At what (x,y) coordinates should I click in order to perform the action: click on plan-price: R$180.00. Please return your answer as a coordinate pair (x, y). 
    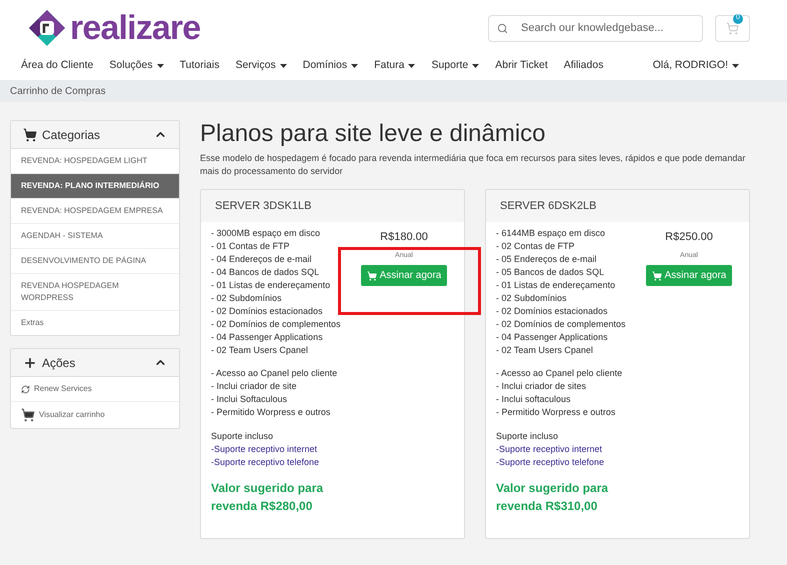
    Looking at the image, I should click on (404, 237).